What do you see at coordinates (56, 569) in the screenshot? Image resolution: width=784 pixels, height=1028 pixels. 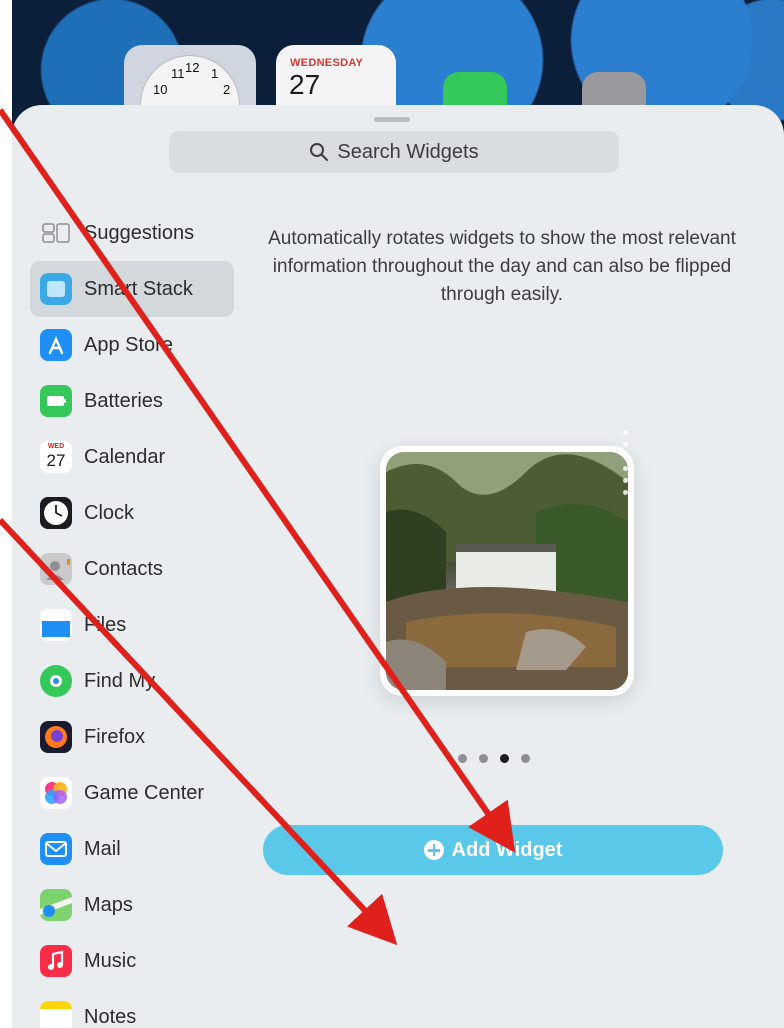 I see `contacts-icon` at bounding box center [56, 569].